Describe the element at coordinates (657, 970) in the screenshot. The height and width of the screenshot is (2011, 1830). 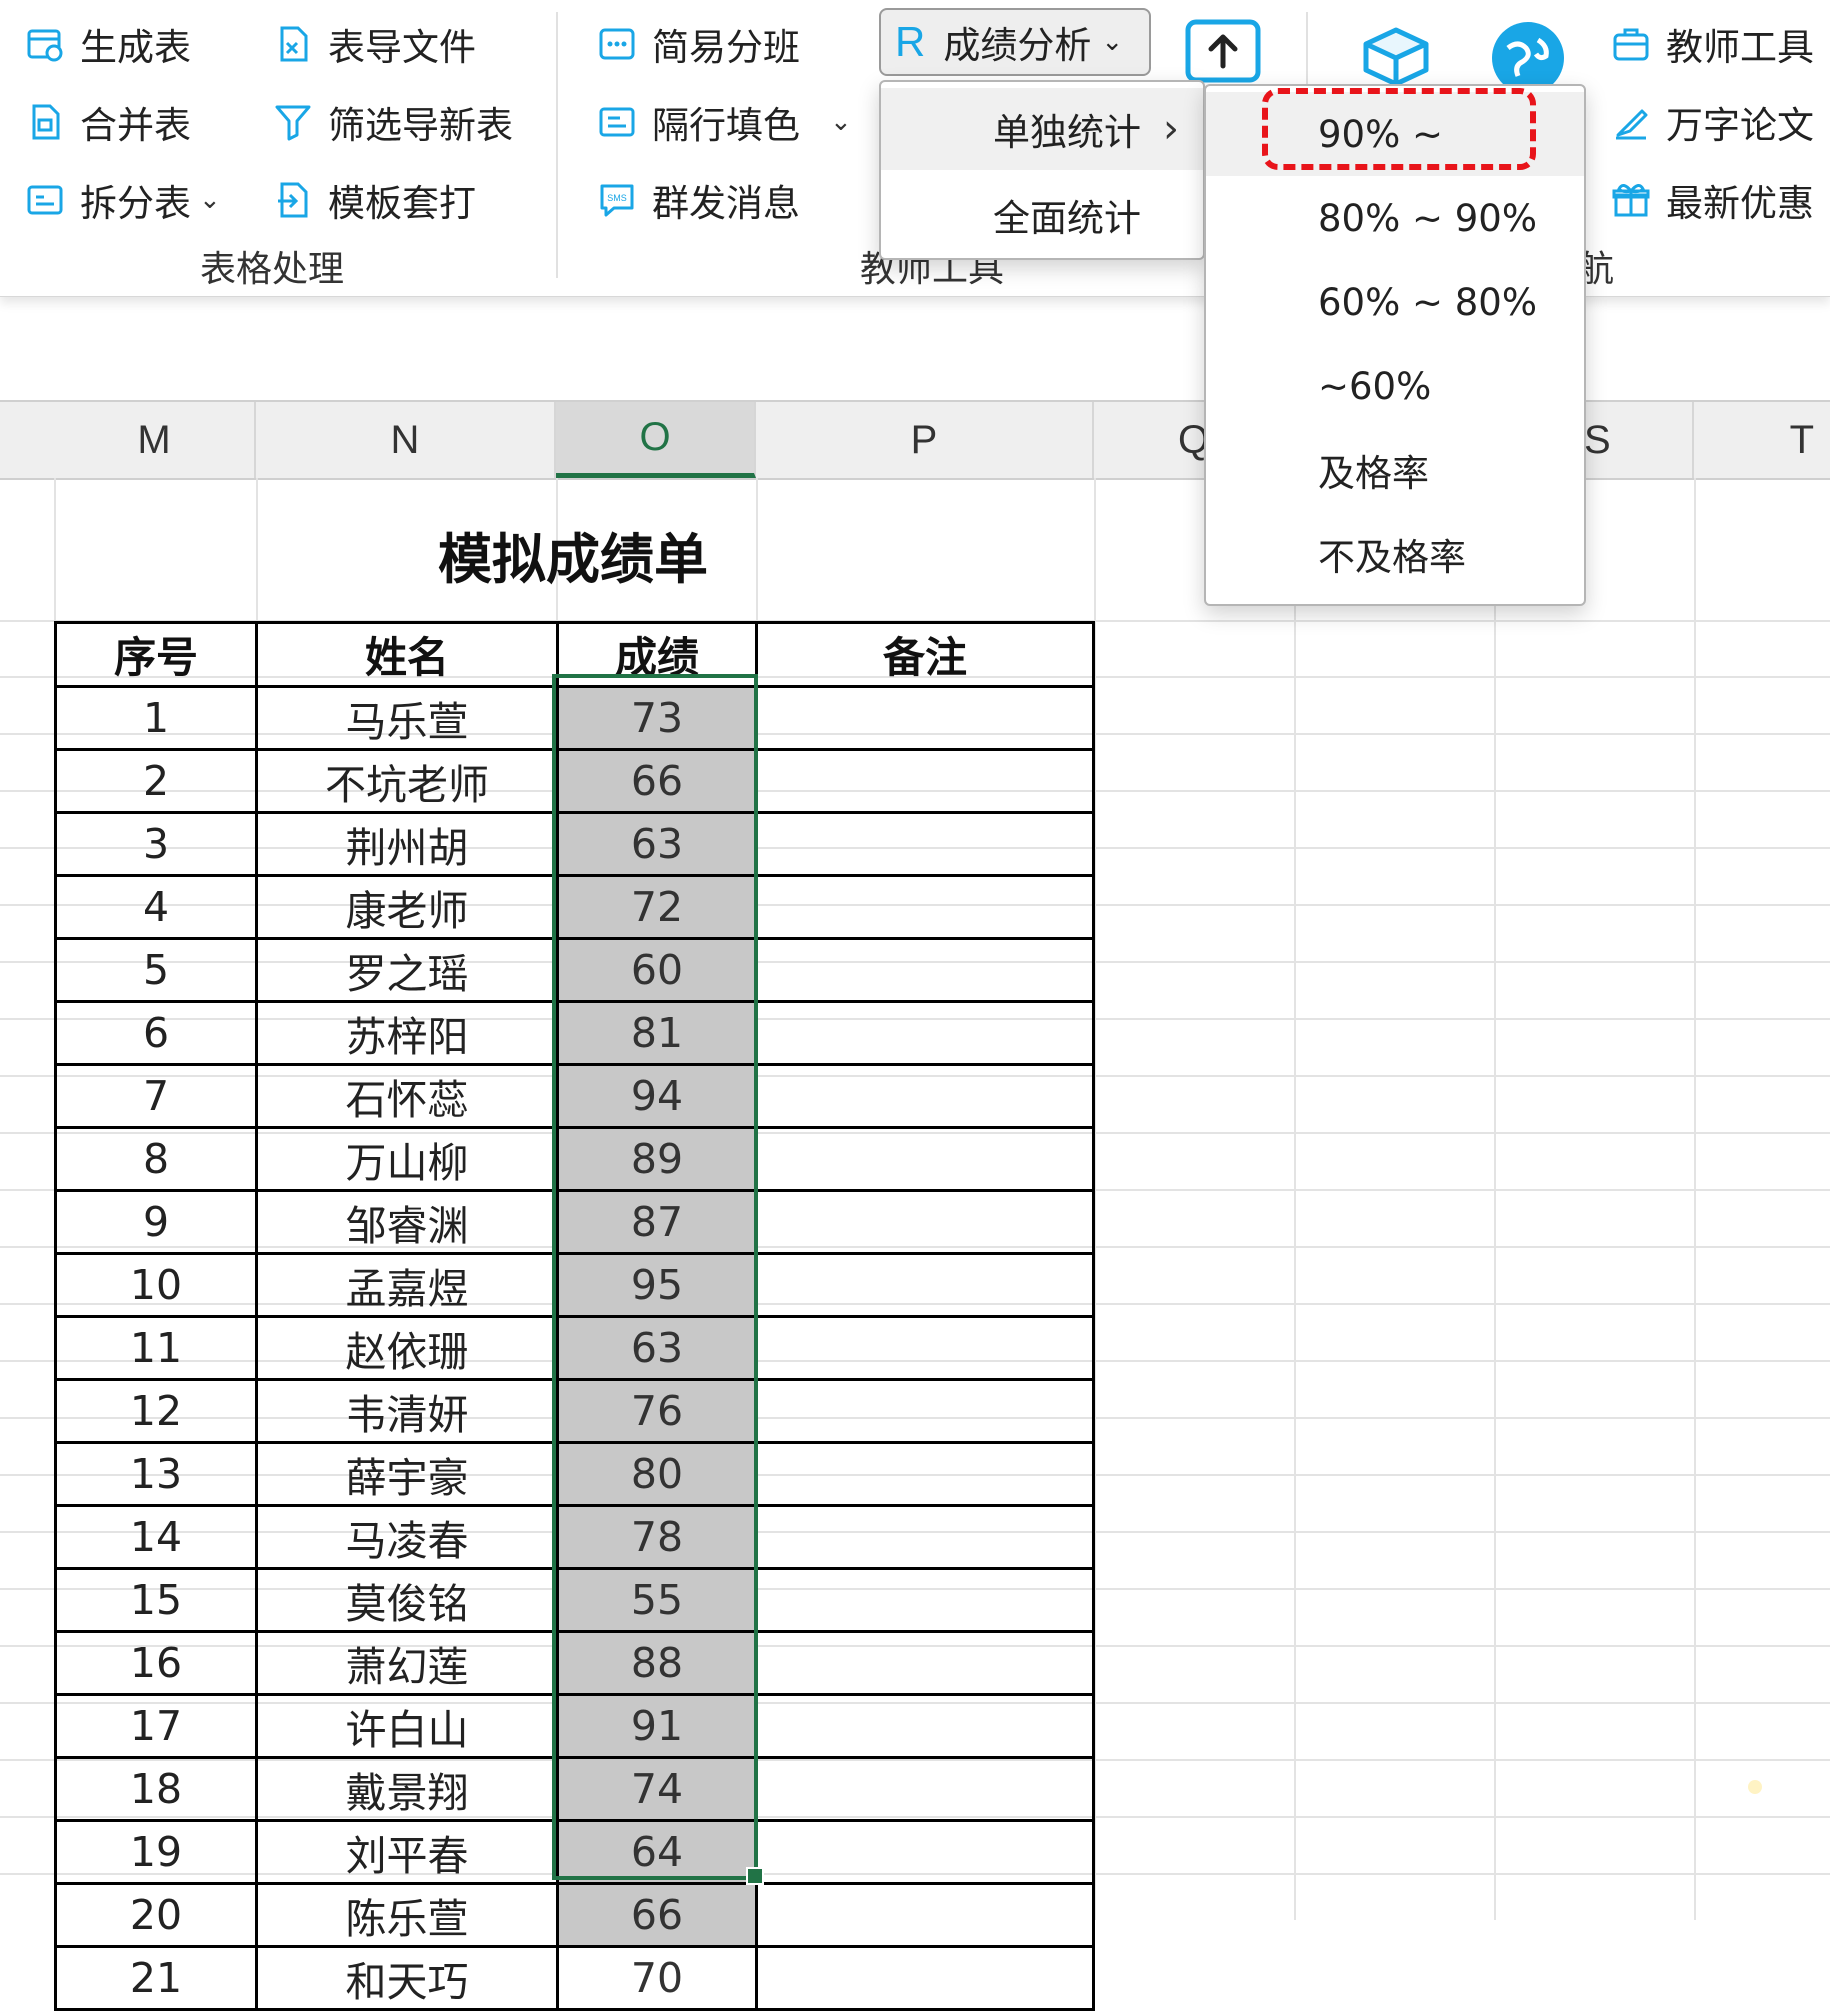
I see `score-cell: 60` at that location.